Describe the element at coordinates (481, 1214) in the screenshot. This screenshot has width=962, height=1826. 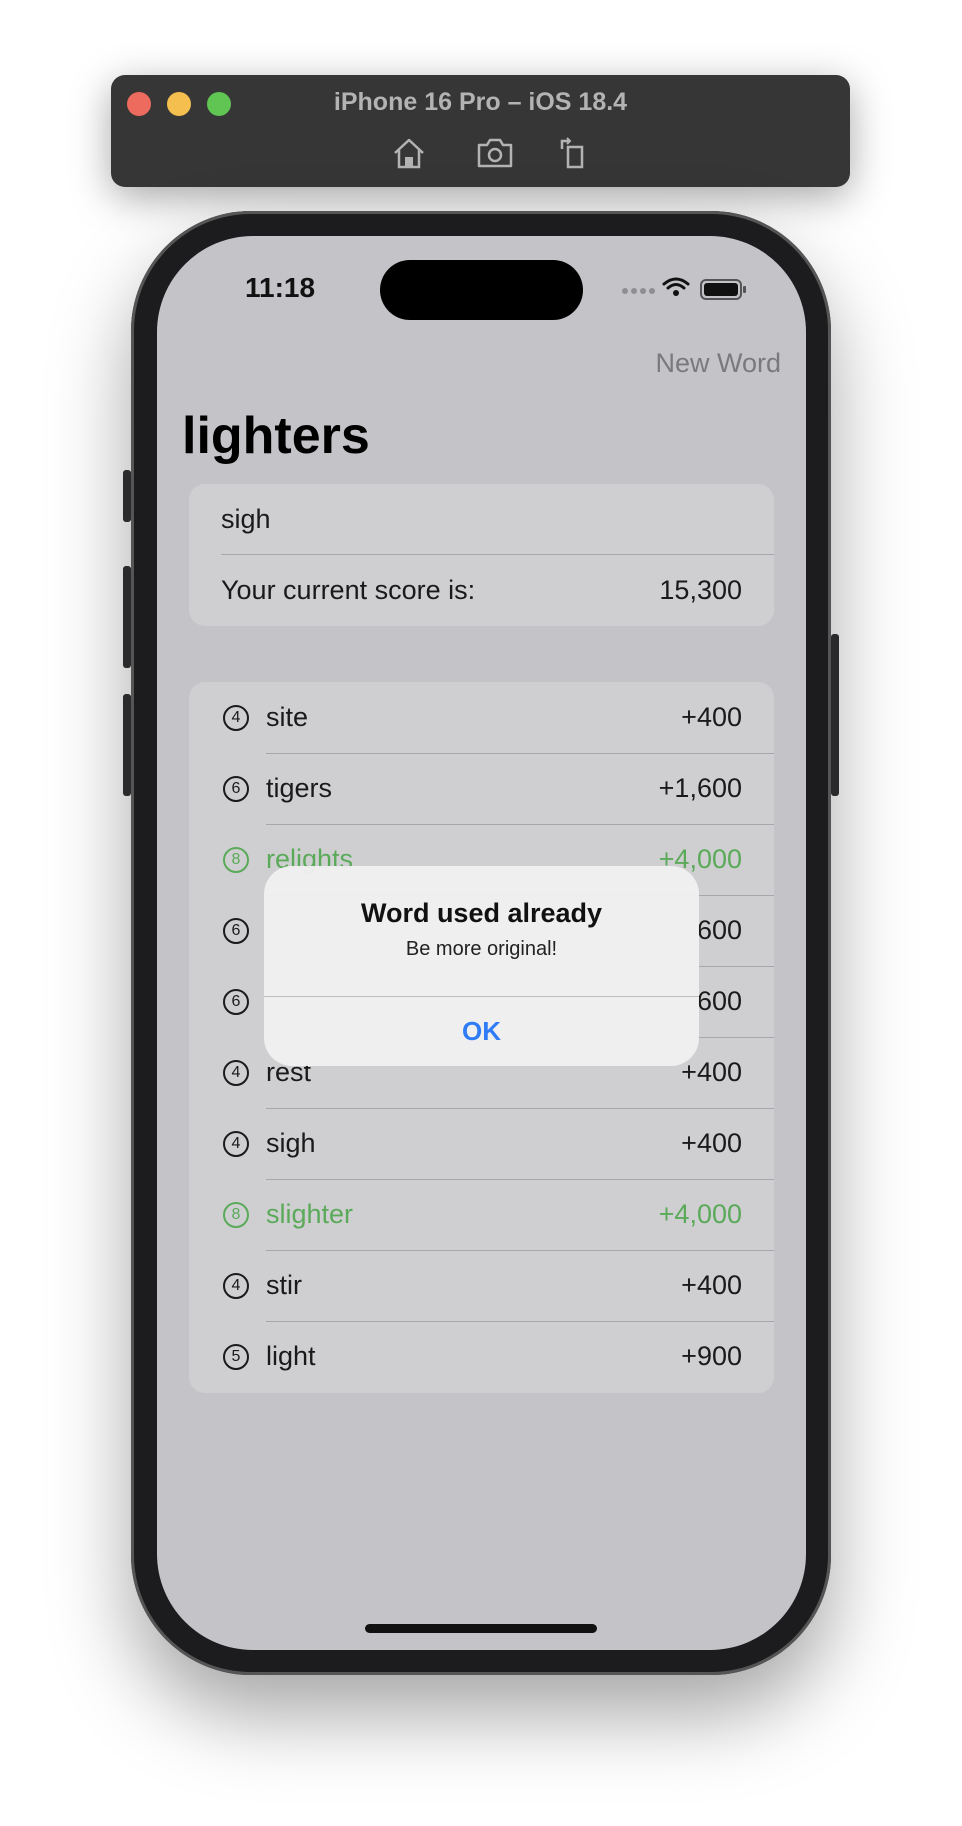
I see `list-item: 8 slighter +4,000` at that location.